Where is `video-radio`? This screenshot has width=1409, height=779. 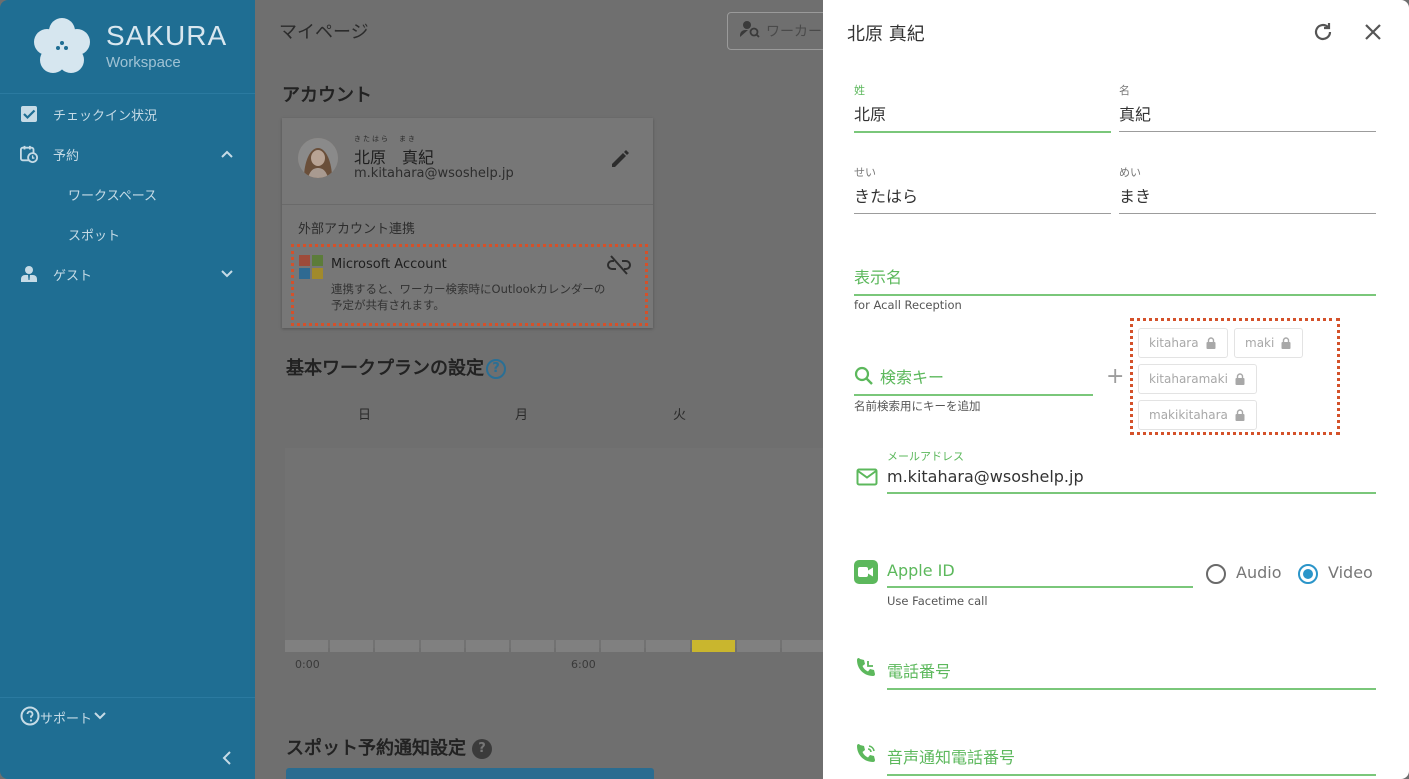
video-radio is located at coordinates (1308, 574).